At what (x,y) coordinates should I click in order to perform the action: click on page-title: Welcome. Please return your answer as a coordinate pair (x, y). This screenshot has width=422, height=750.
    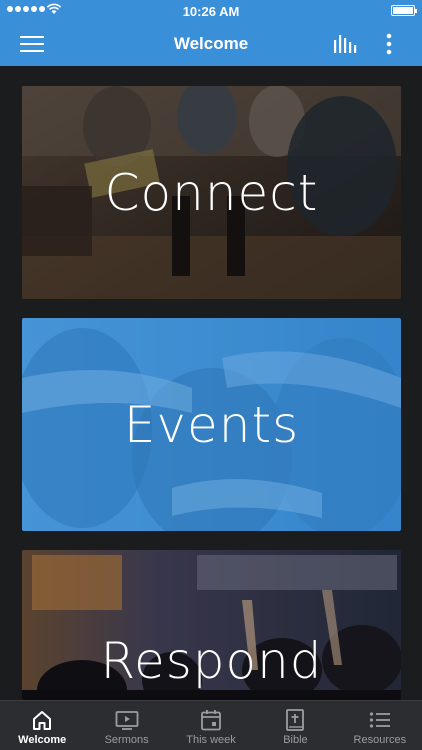
    Looking at the image, I should click on (211, 43).